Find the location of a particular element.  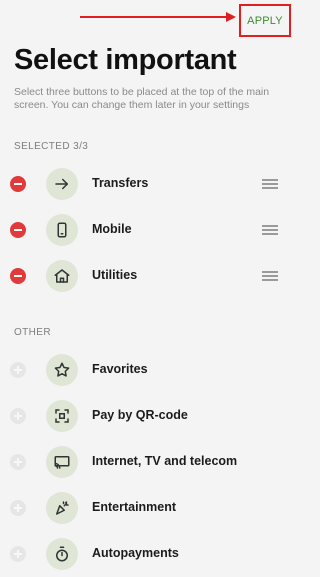

selected-item-mobile: Mobile is located at coordinates (147, 230).